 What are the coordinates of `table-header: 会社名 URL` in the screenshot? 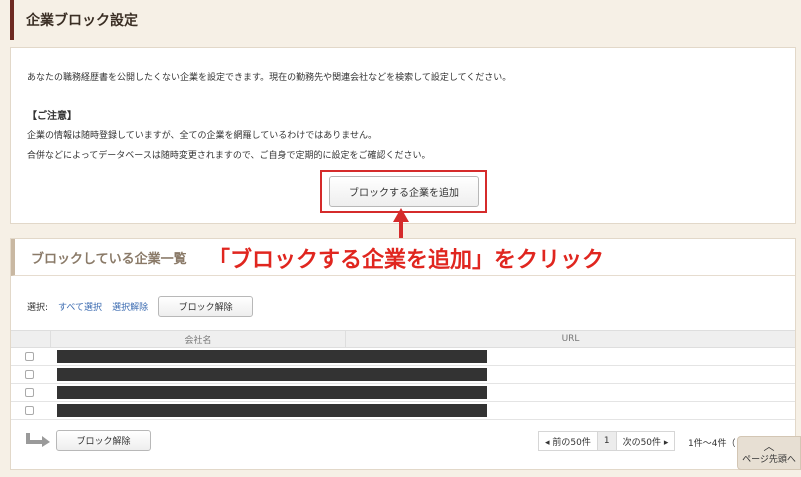 It's located at (403, 339).